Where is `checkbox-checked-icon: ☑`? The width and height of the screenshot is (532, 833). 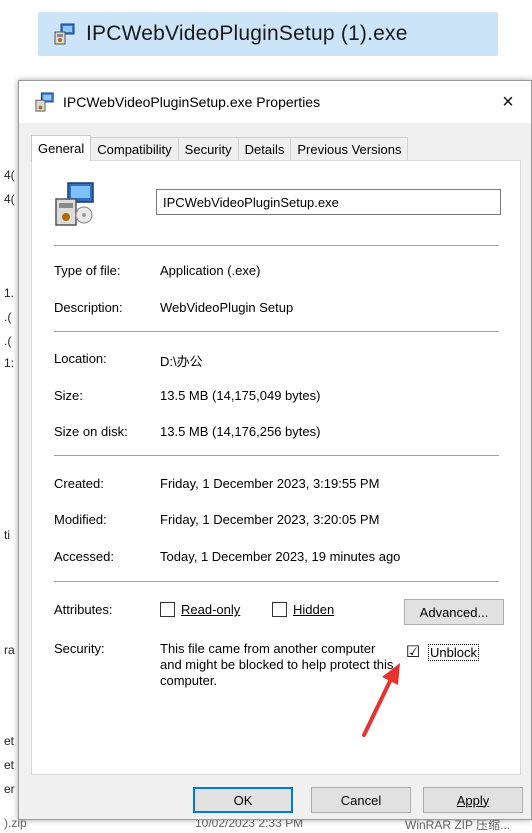 checkbox-checked-icon: ☑ is located at coordinates (413, 652).